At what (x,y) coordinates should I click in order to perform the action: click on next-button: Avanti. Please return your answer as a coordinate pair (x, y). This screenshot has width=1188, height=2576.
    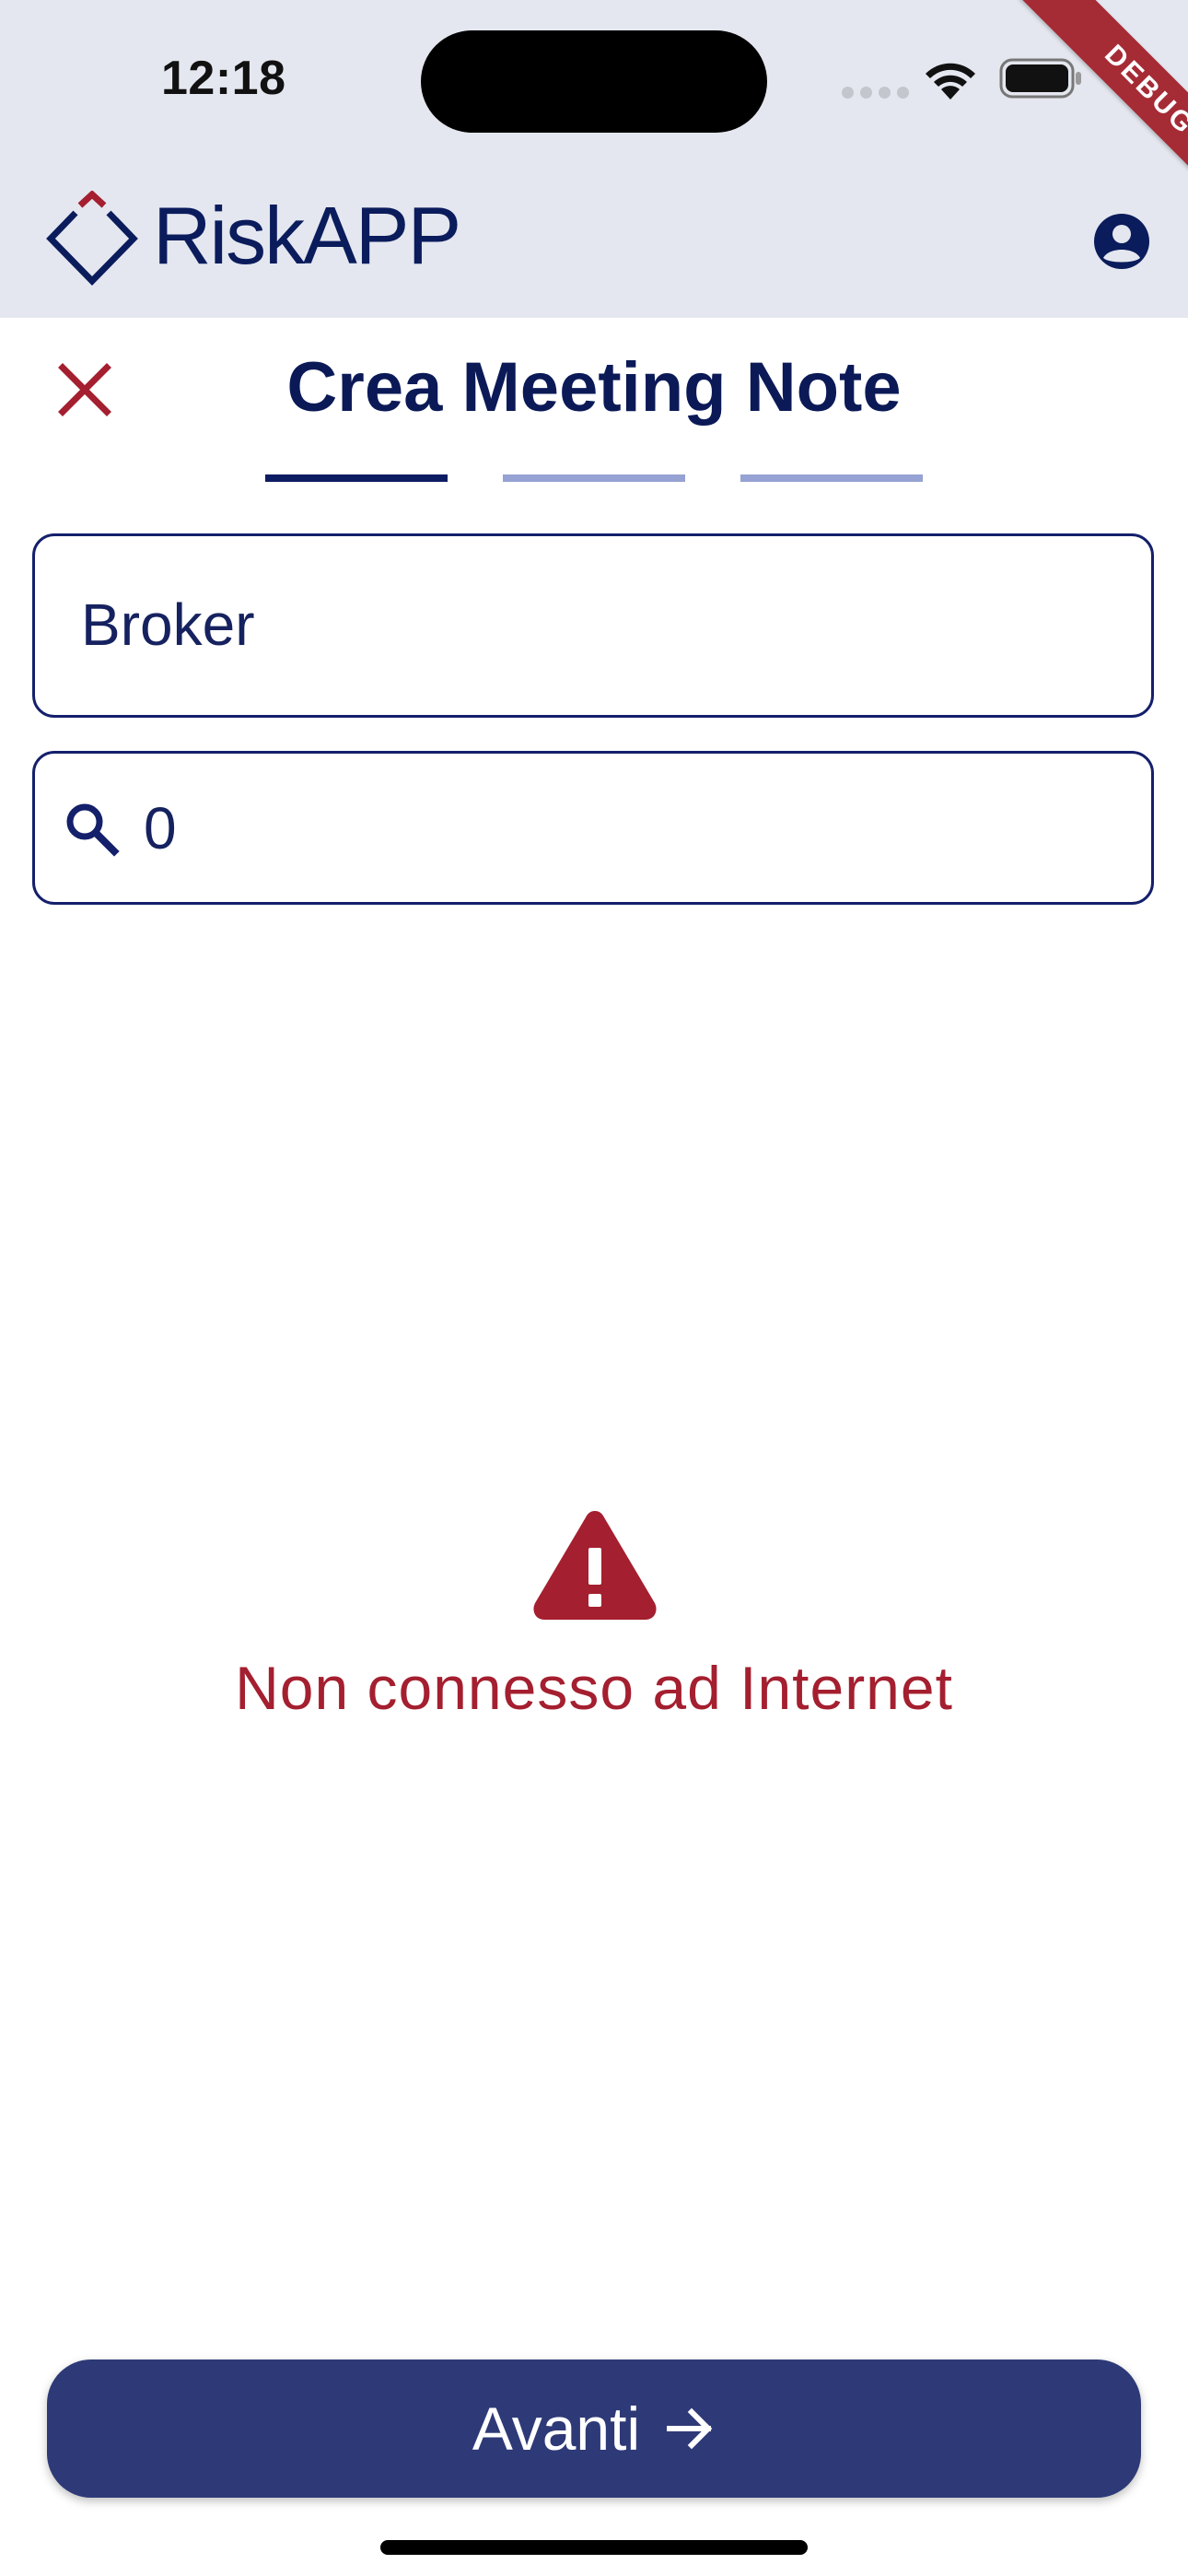
    Looking at the image, I should click on (594, 2428).